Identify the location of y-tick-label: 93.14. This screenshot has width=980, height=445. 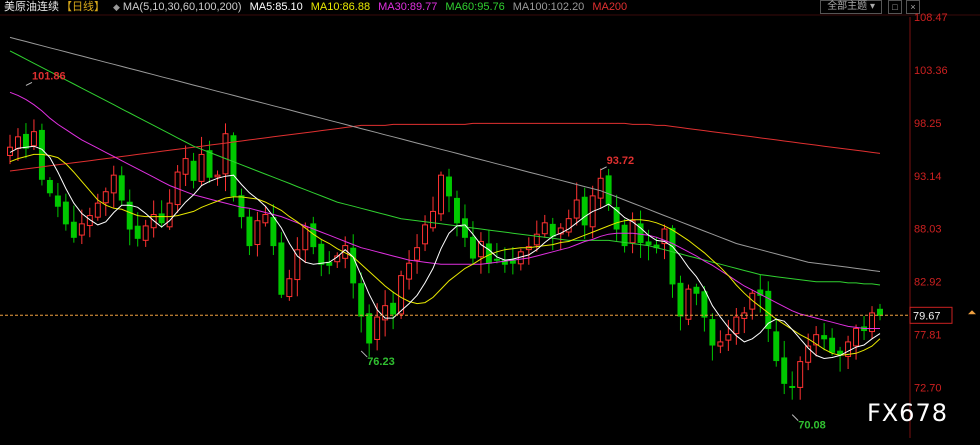
(928, 177).